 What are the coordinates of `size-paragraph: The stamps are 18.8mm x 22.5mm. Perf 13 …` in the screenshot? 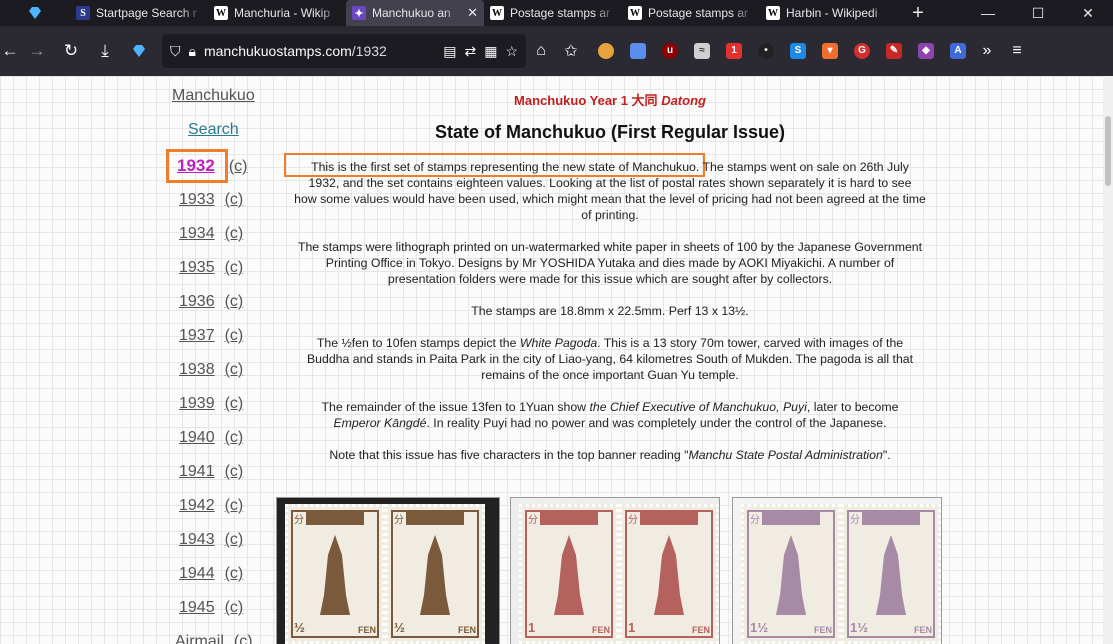 It's located at (610, 311).